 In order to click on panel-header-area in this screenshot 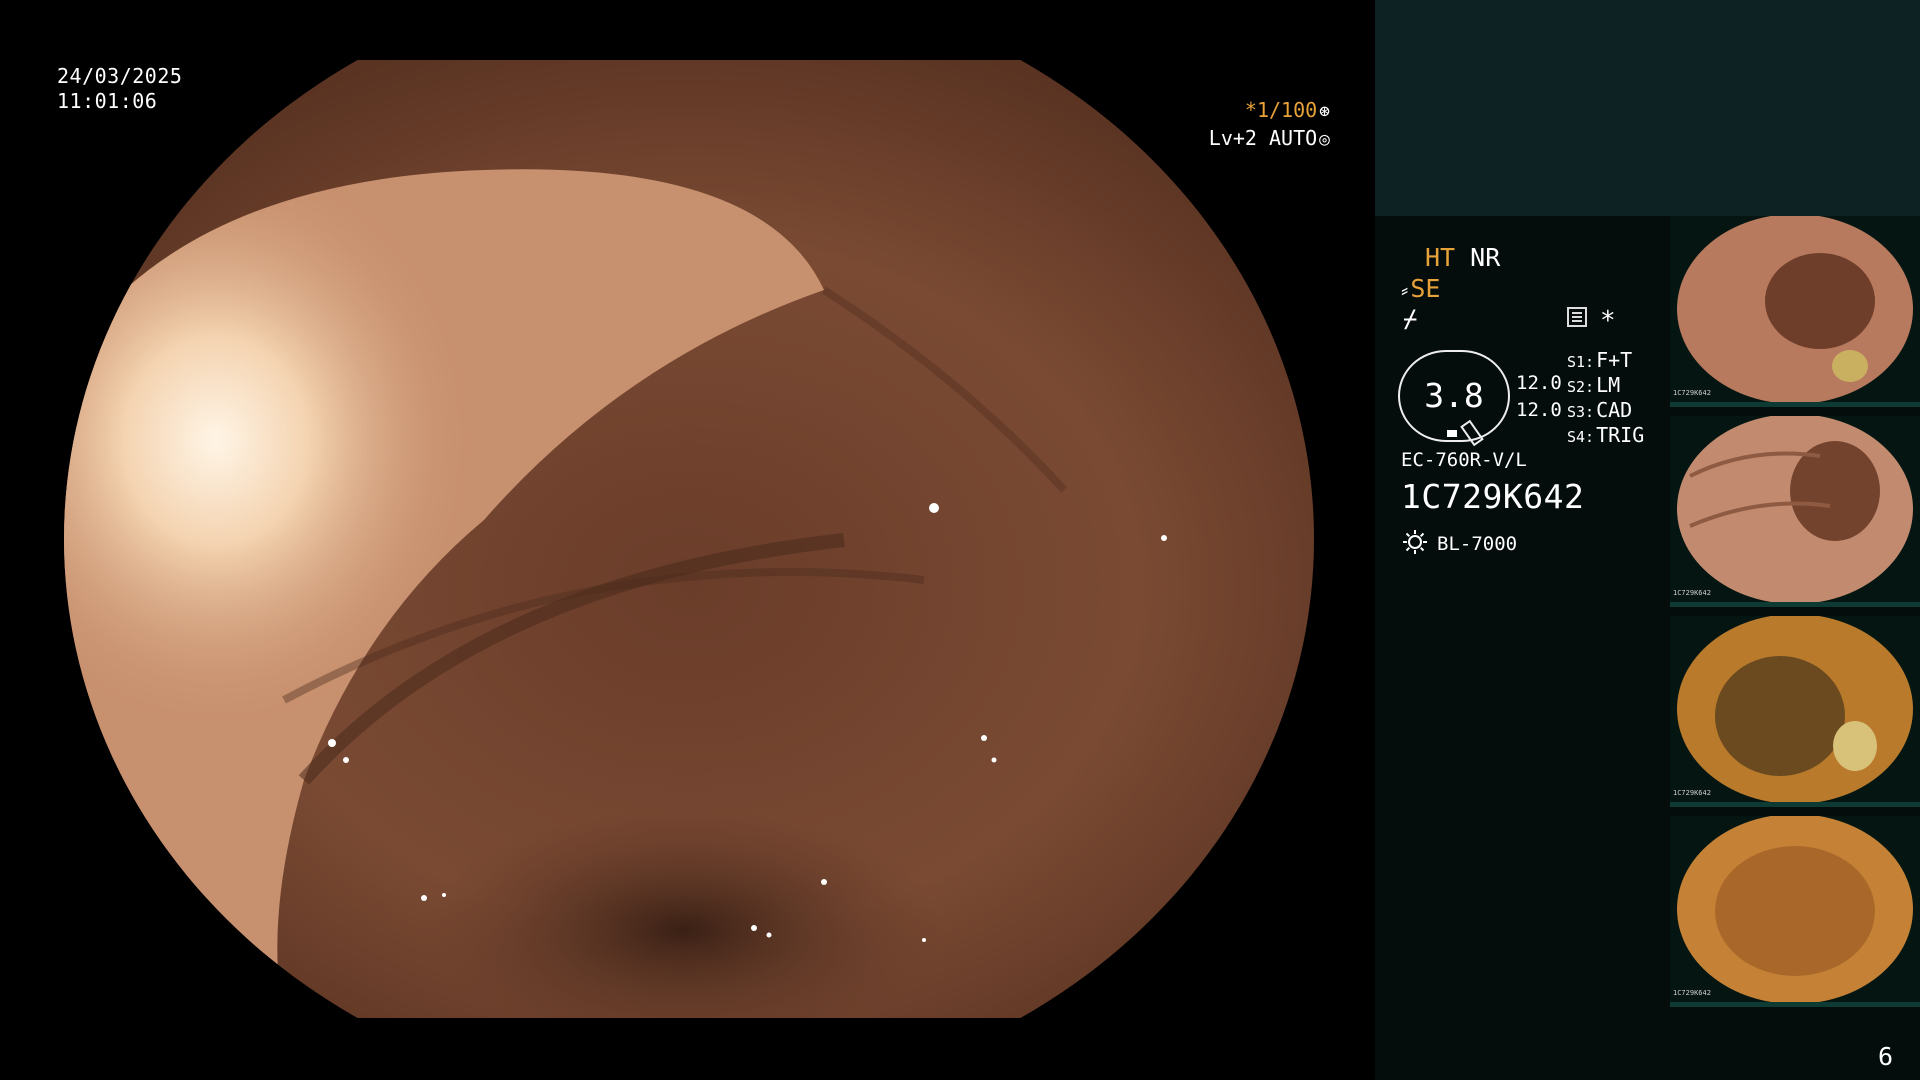, I will do `click(1647, 108)`.